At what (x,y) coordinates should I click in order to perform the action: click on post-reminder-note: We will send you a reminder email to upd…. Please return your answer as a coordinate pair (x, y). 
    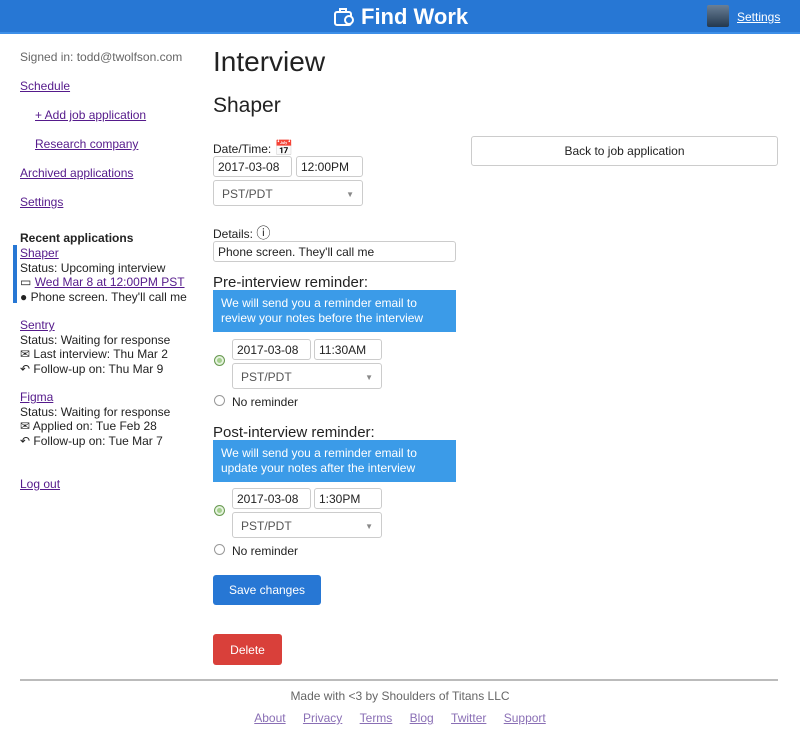
    Looking at the image, I should click on (334, 461).